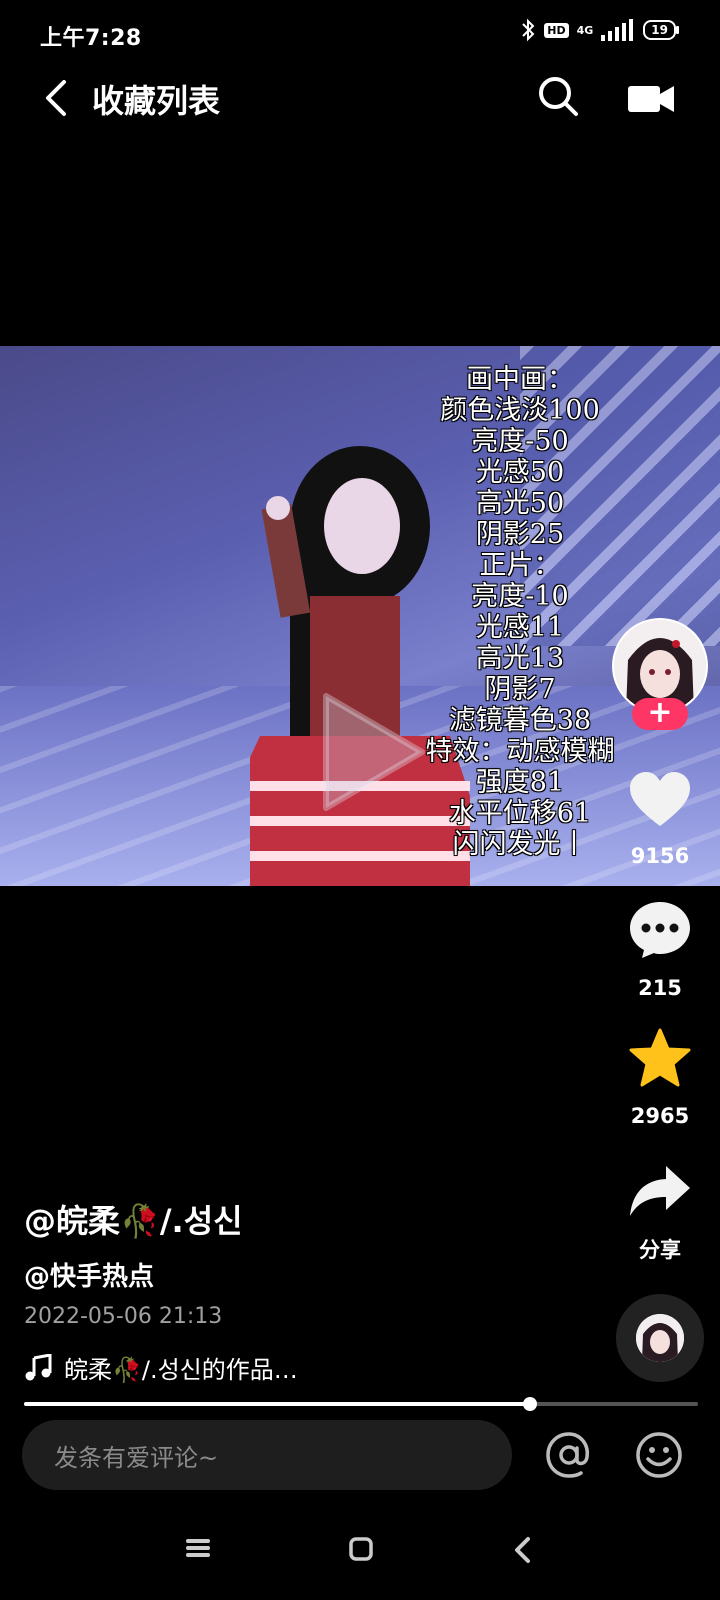 The width and height of the screenshot is (720, 1600). I want to click on progress-knob, so click(529, 1404).